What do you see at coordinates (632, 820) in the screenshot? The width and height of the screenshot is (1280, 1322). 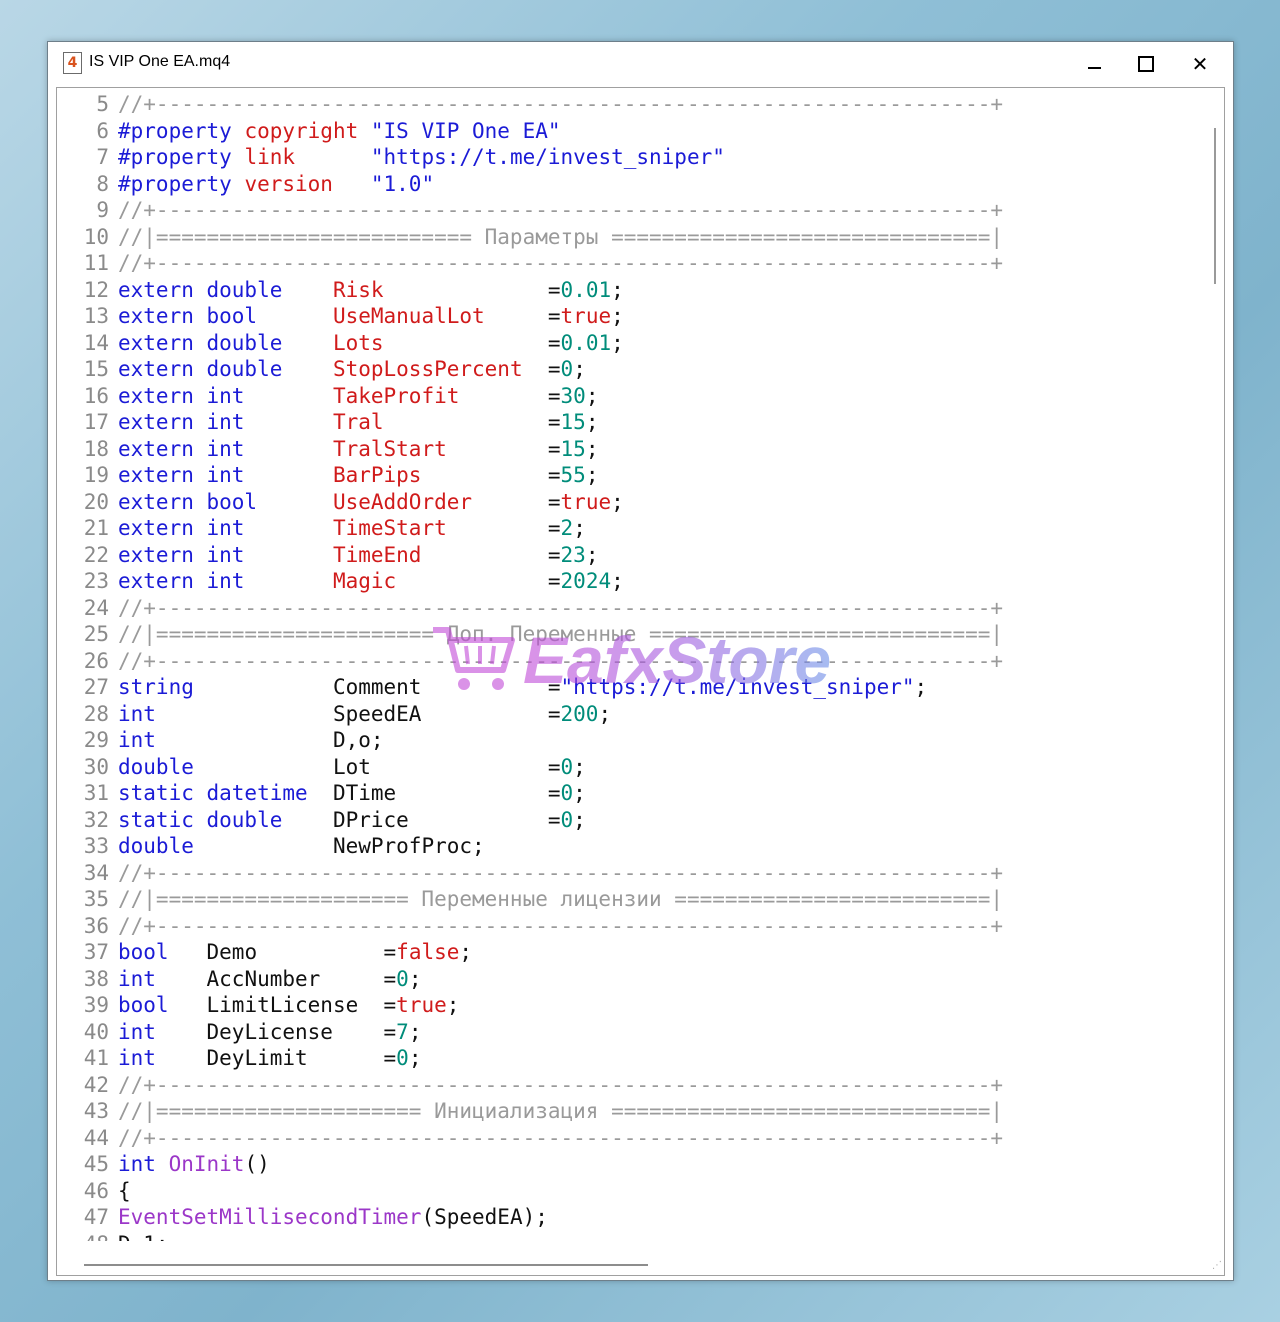 I see `code-line: 32 static double DPrice =0;` at bounding box center [632, 820].